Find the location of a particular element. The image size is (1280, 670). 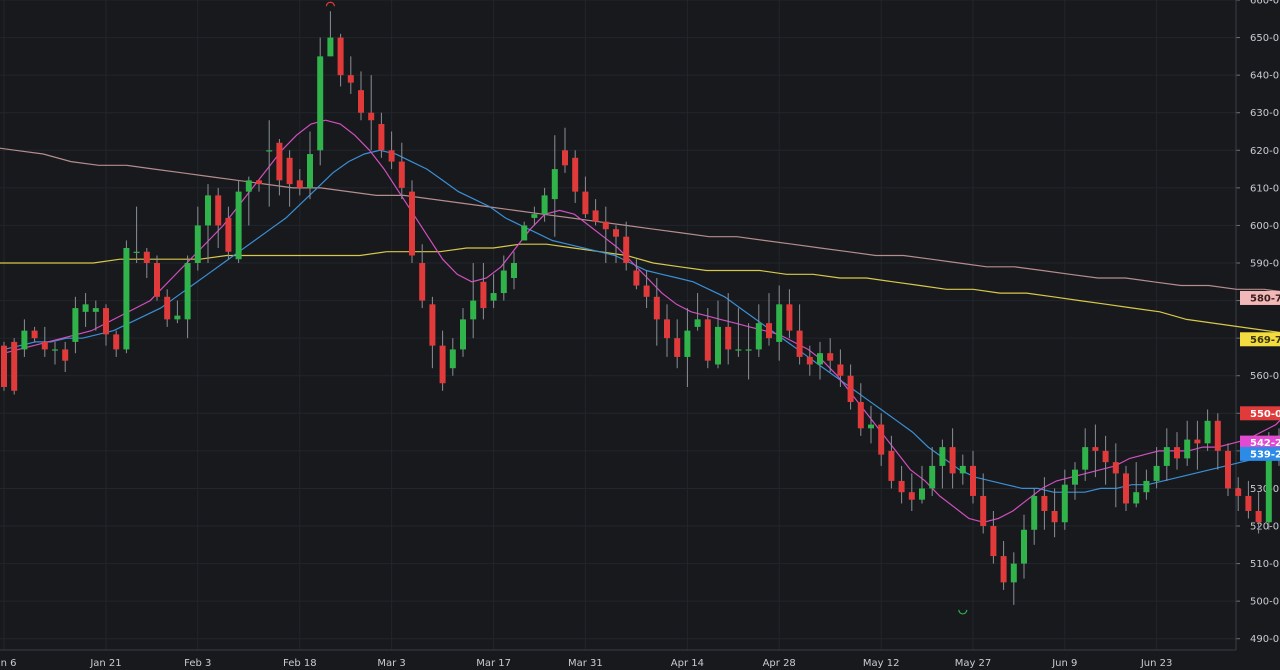

x-tick-label: Jan 6 is located at coordinates (8, 663).